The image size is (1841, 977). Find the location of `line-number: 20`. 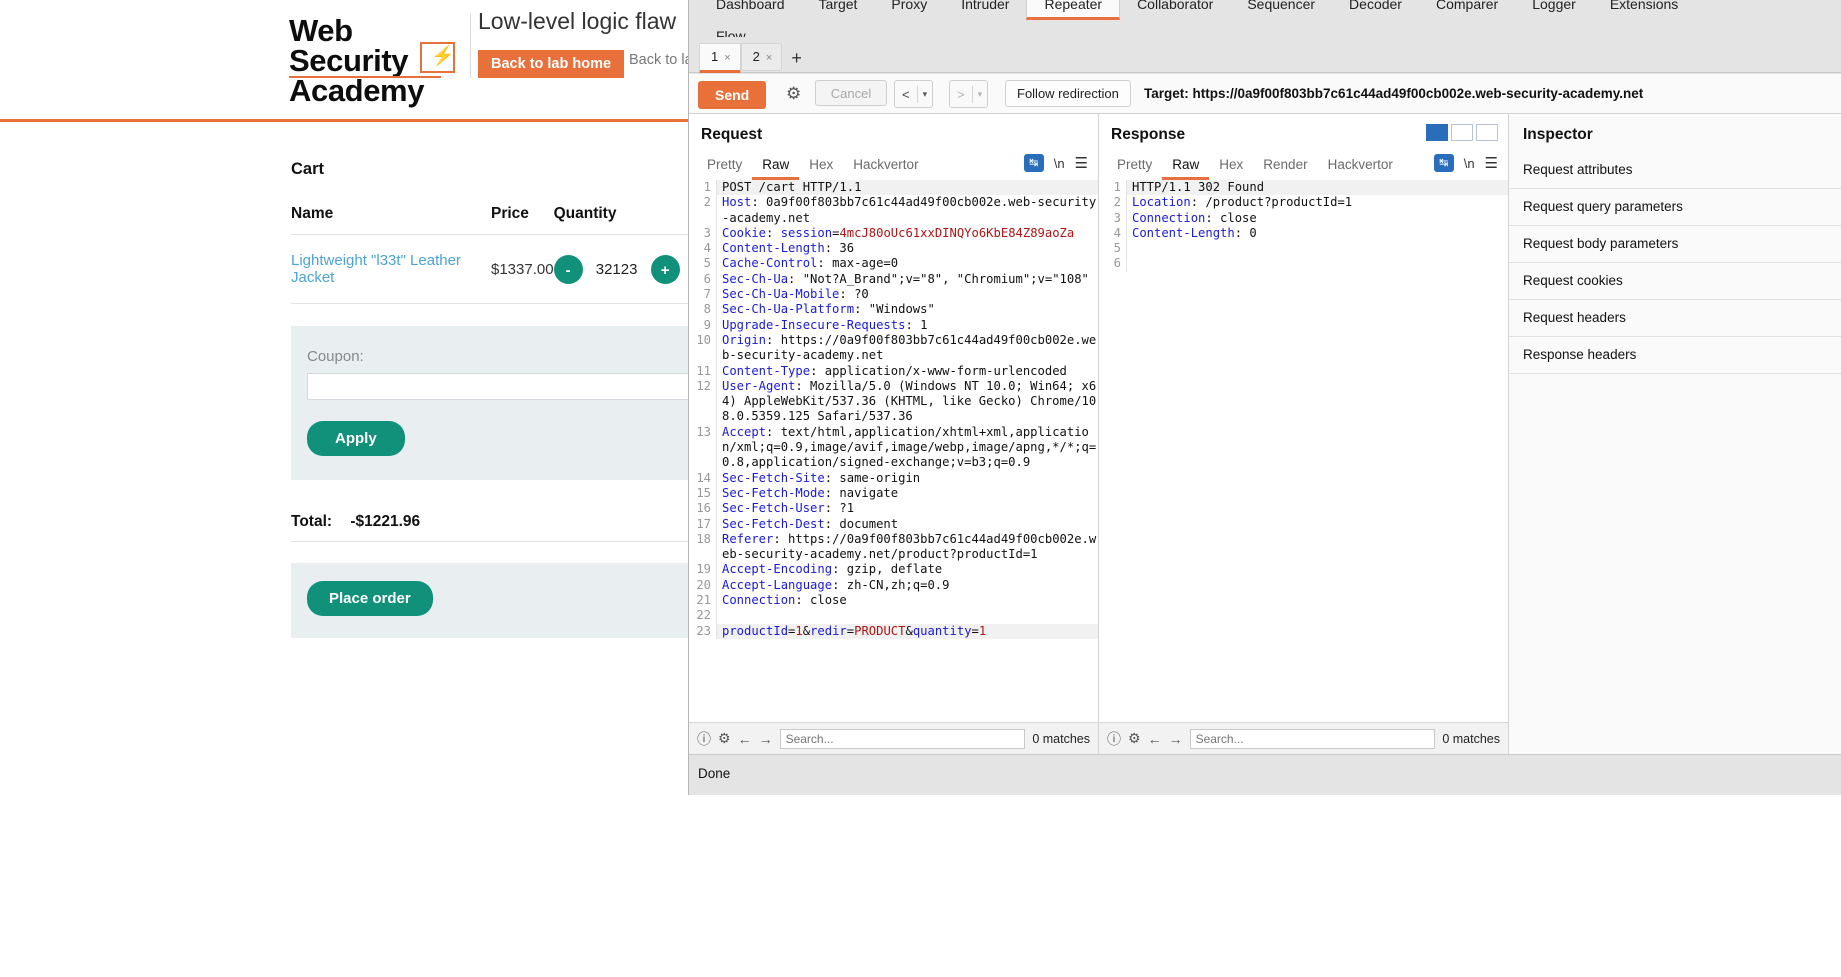

line-number: 20 is located at coordinates (703, 584).